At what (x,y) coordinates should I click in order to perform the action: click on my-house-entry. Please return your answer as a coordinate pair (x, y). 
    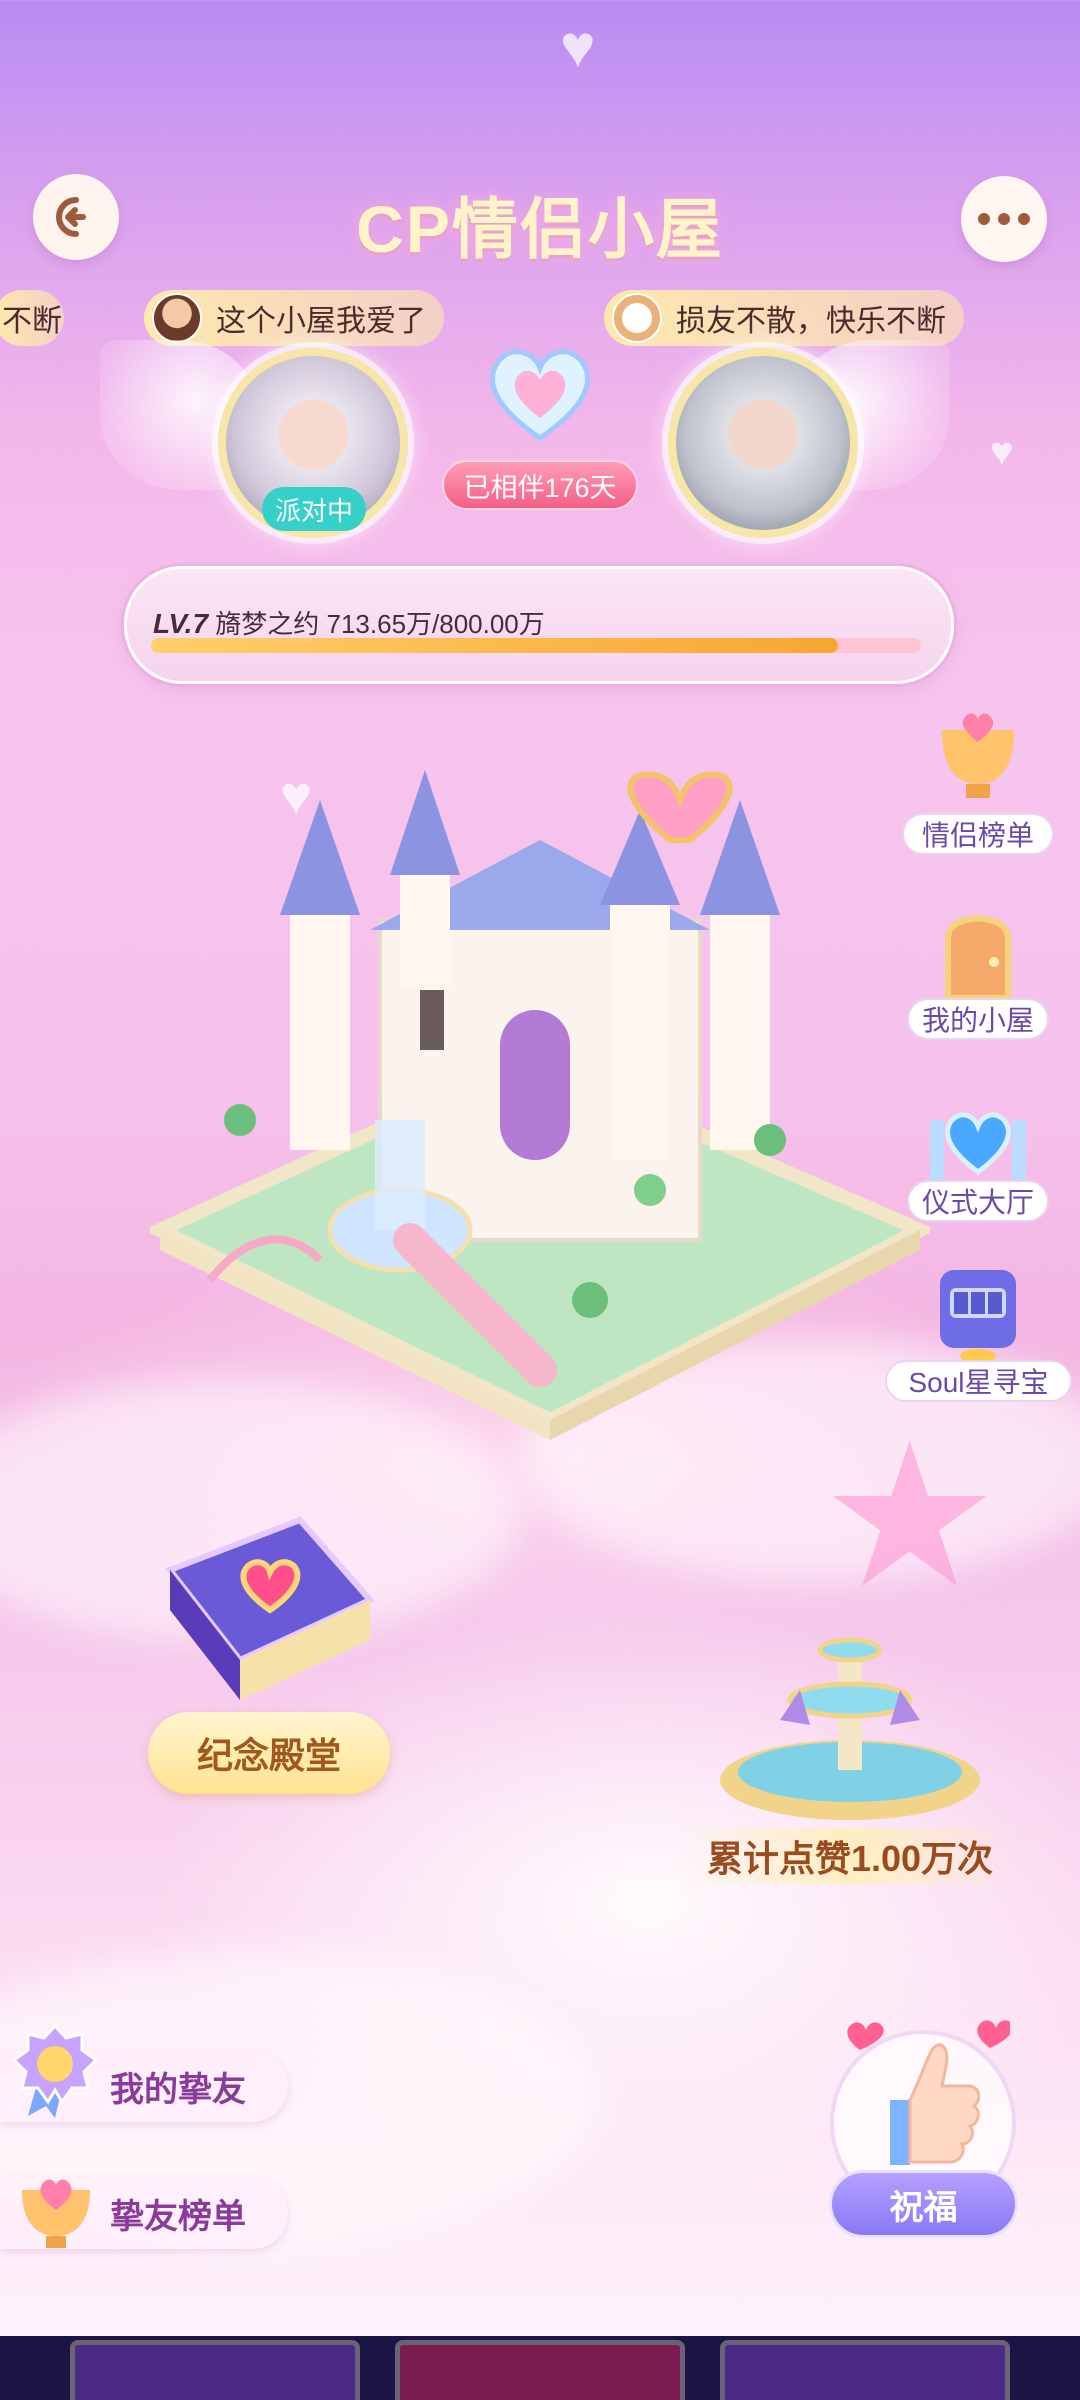
    Looking at the image, I should click on (978, 953).